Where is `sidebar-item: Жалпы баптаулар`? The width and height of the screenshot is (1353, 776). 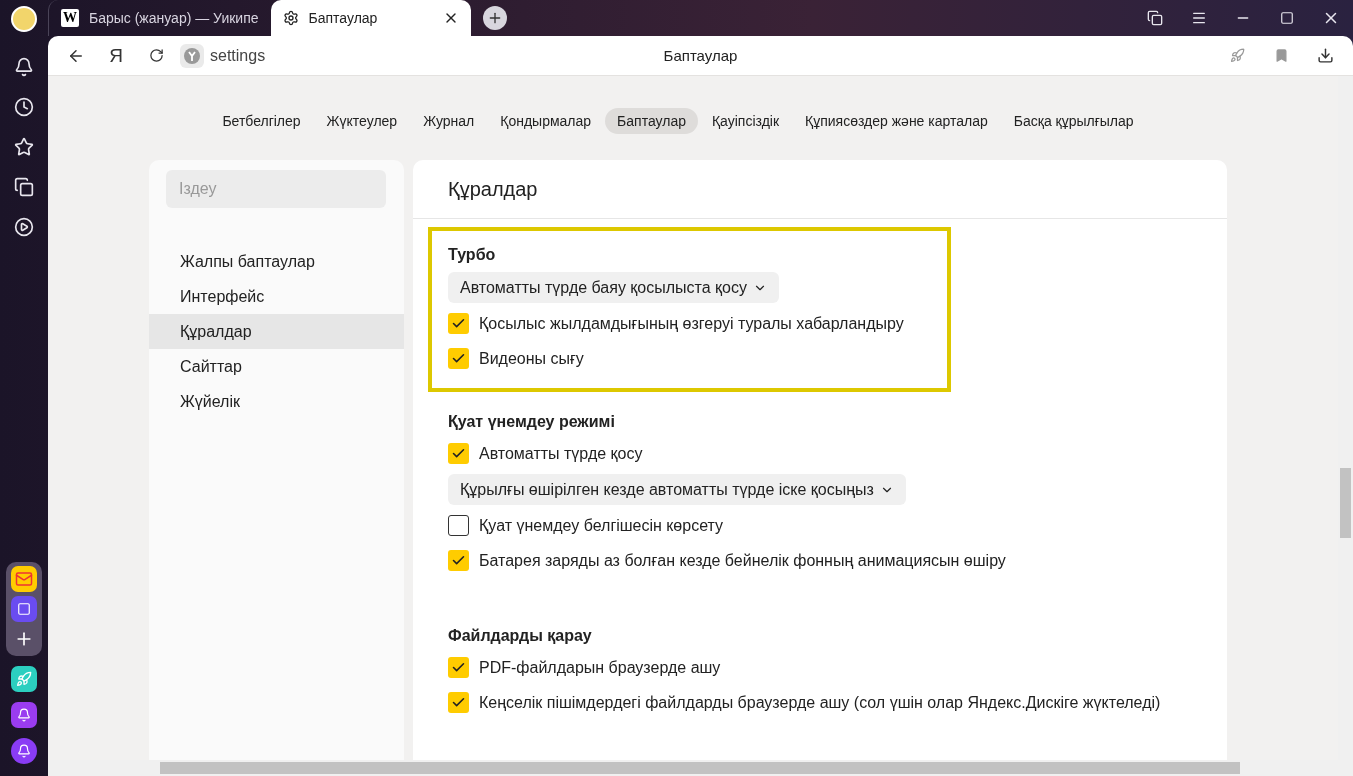 sidebar-item: Жалпы баптаулар is located at coordinates (276, 261).